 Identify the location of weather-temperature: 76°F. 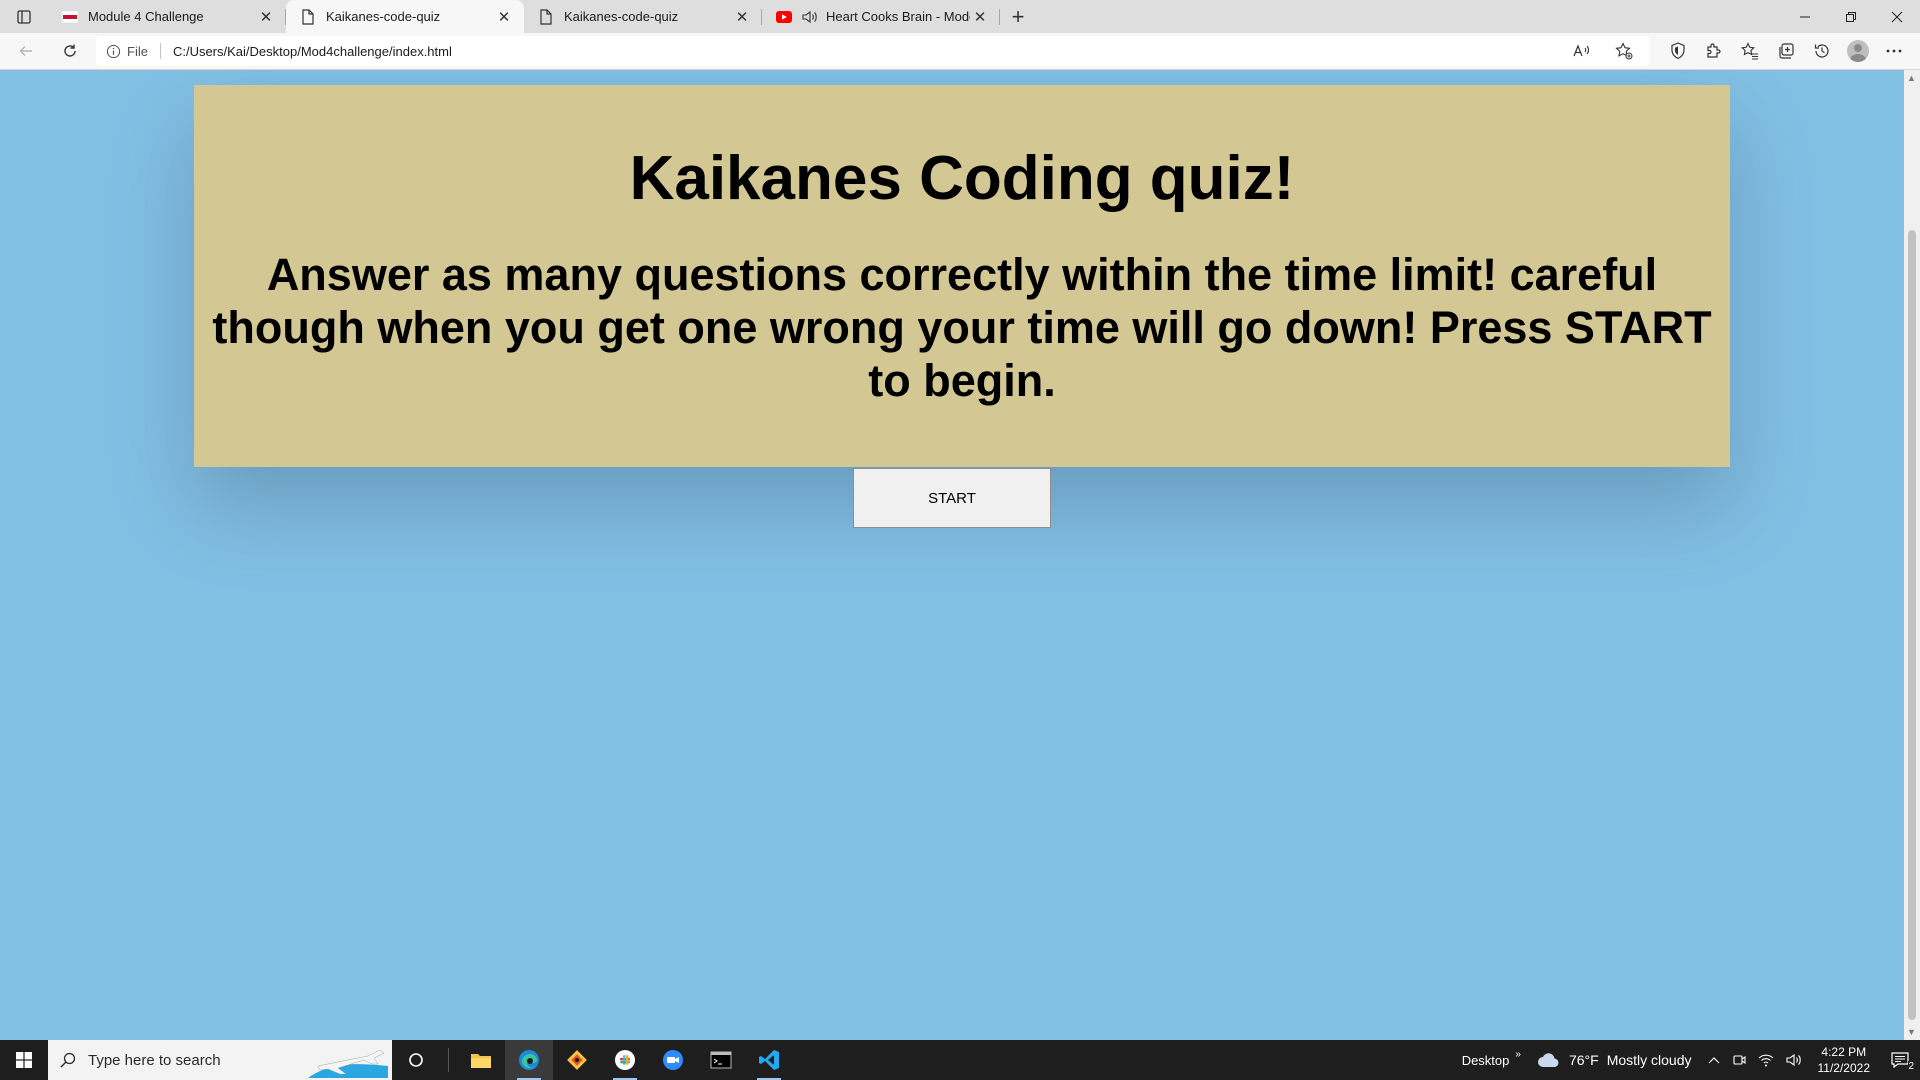
(1583, 1060).